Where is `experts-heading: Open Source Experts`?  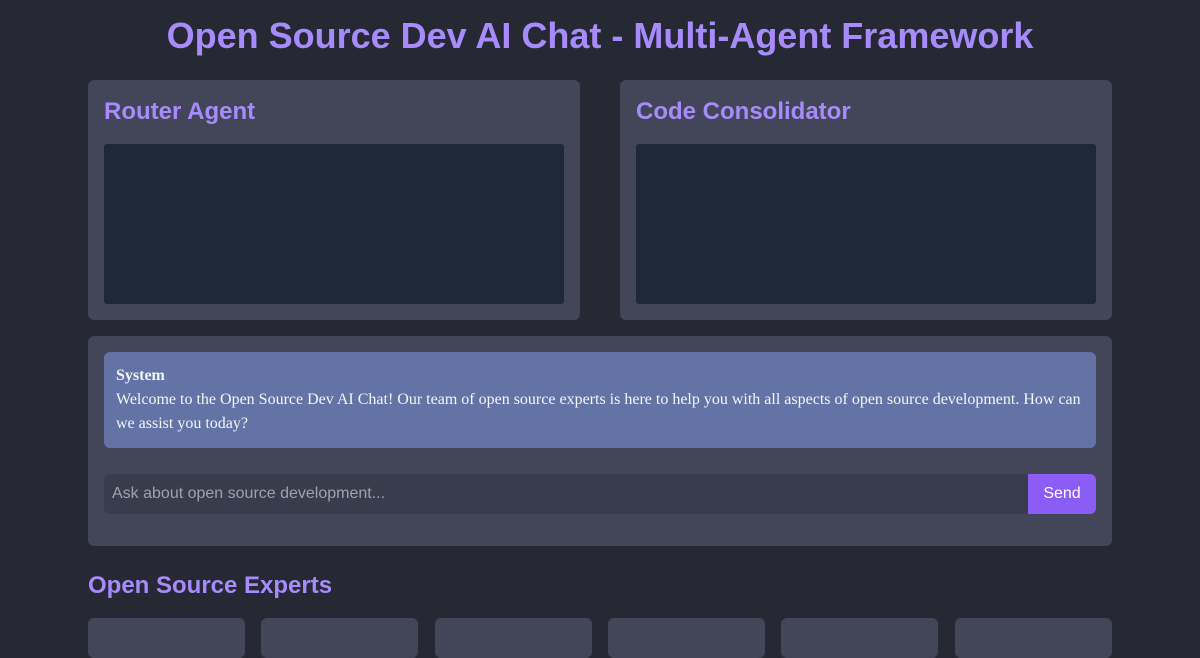
experts-heading: Open Source Experts is located at coordinates (210, 585).